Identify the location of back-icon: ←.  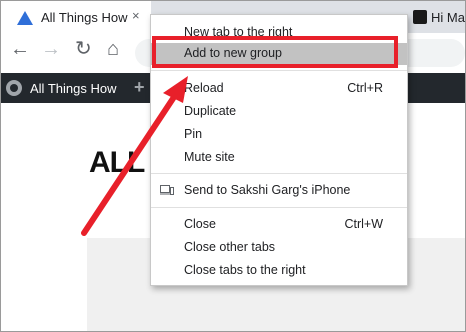
(20, 49).